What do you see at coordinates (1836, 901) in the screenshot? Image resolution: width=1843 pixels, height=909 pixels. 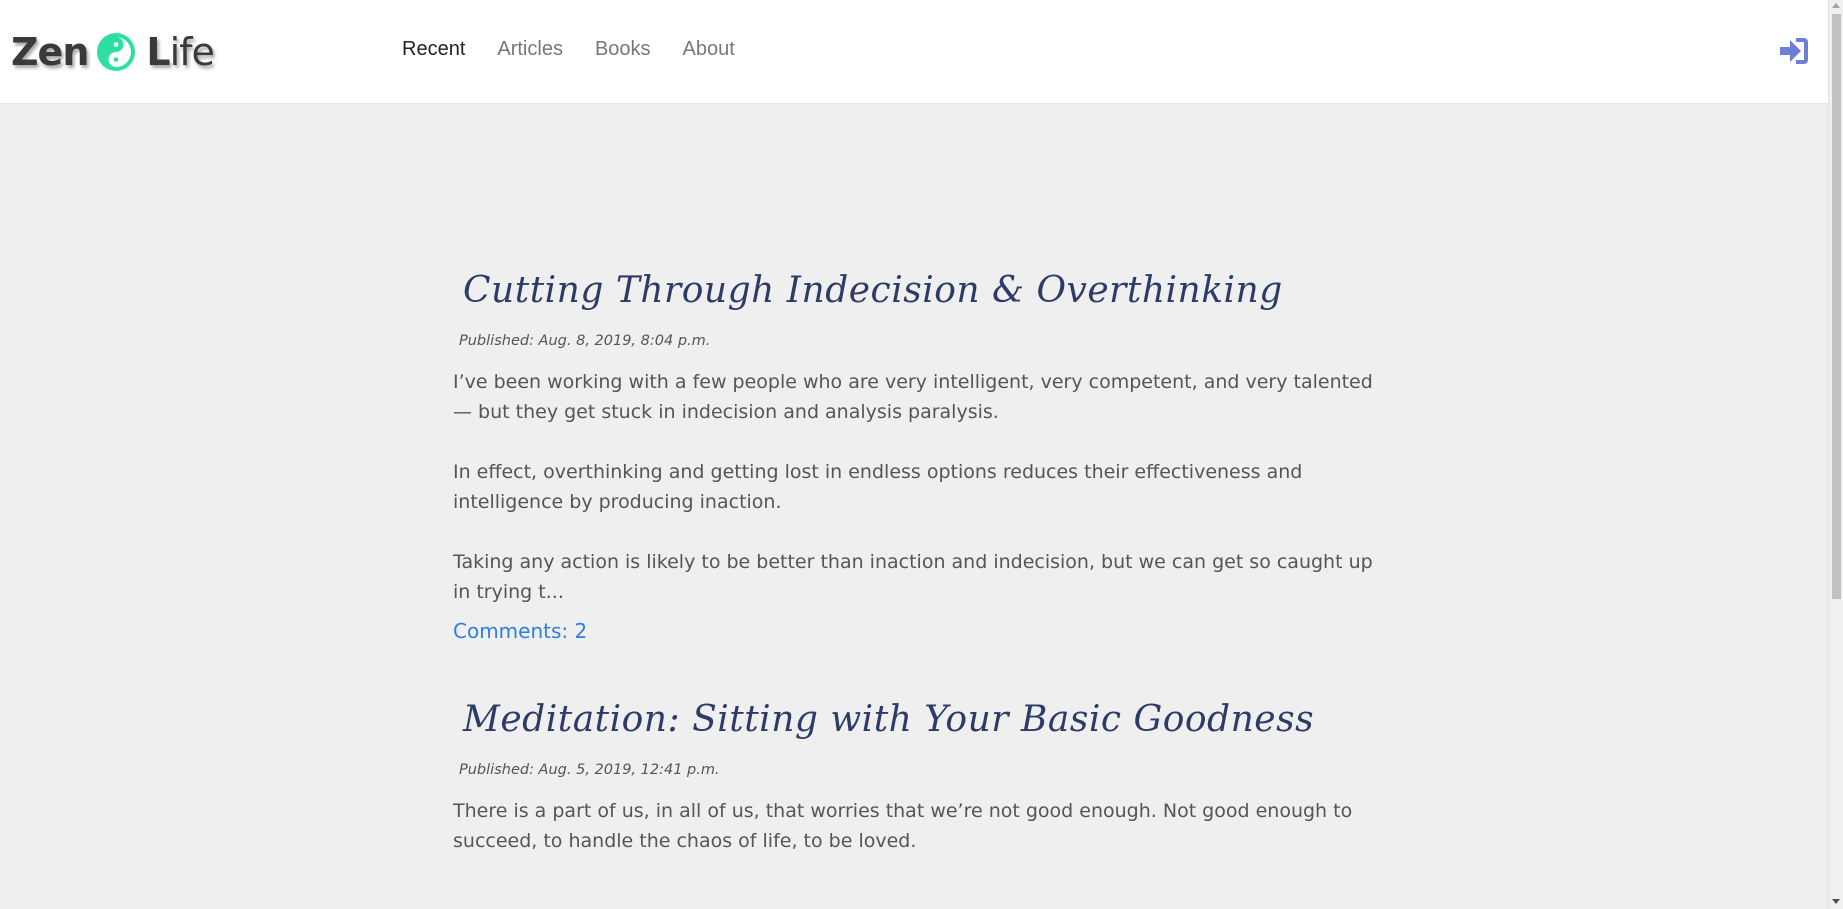 I see `scroll-down-arrow-icon` at bounding box center [1836, 901].